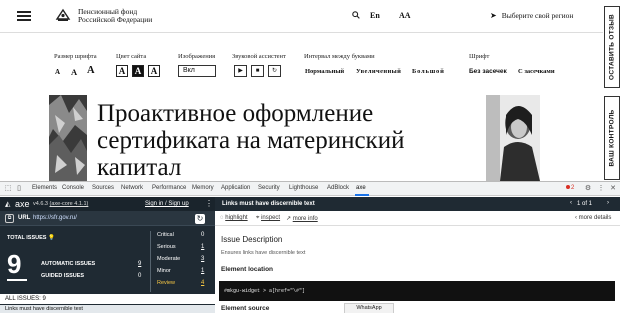 This screenshot has width=620, height=313. What do you see at coordinates (19, 189) in the screenshot?
I see `device-toolbar-icon: ▯` at bounding box center [19, 189].